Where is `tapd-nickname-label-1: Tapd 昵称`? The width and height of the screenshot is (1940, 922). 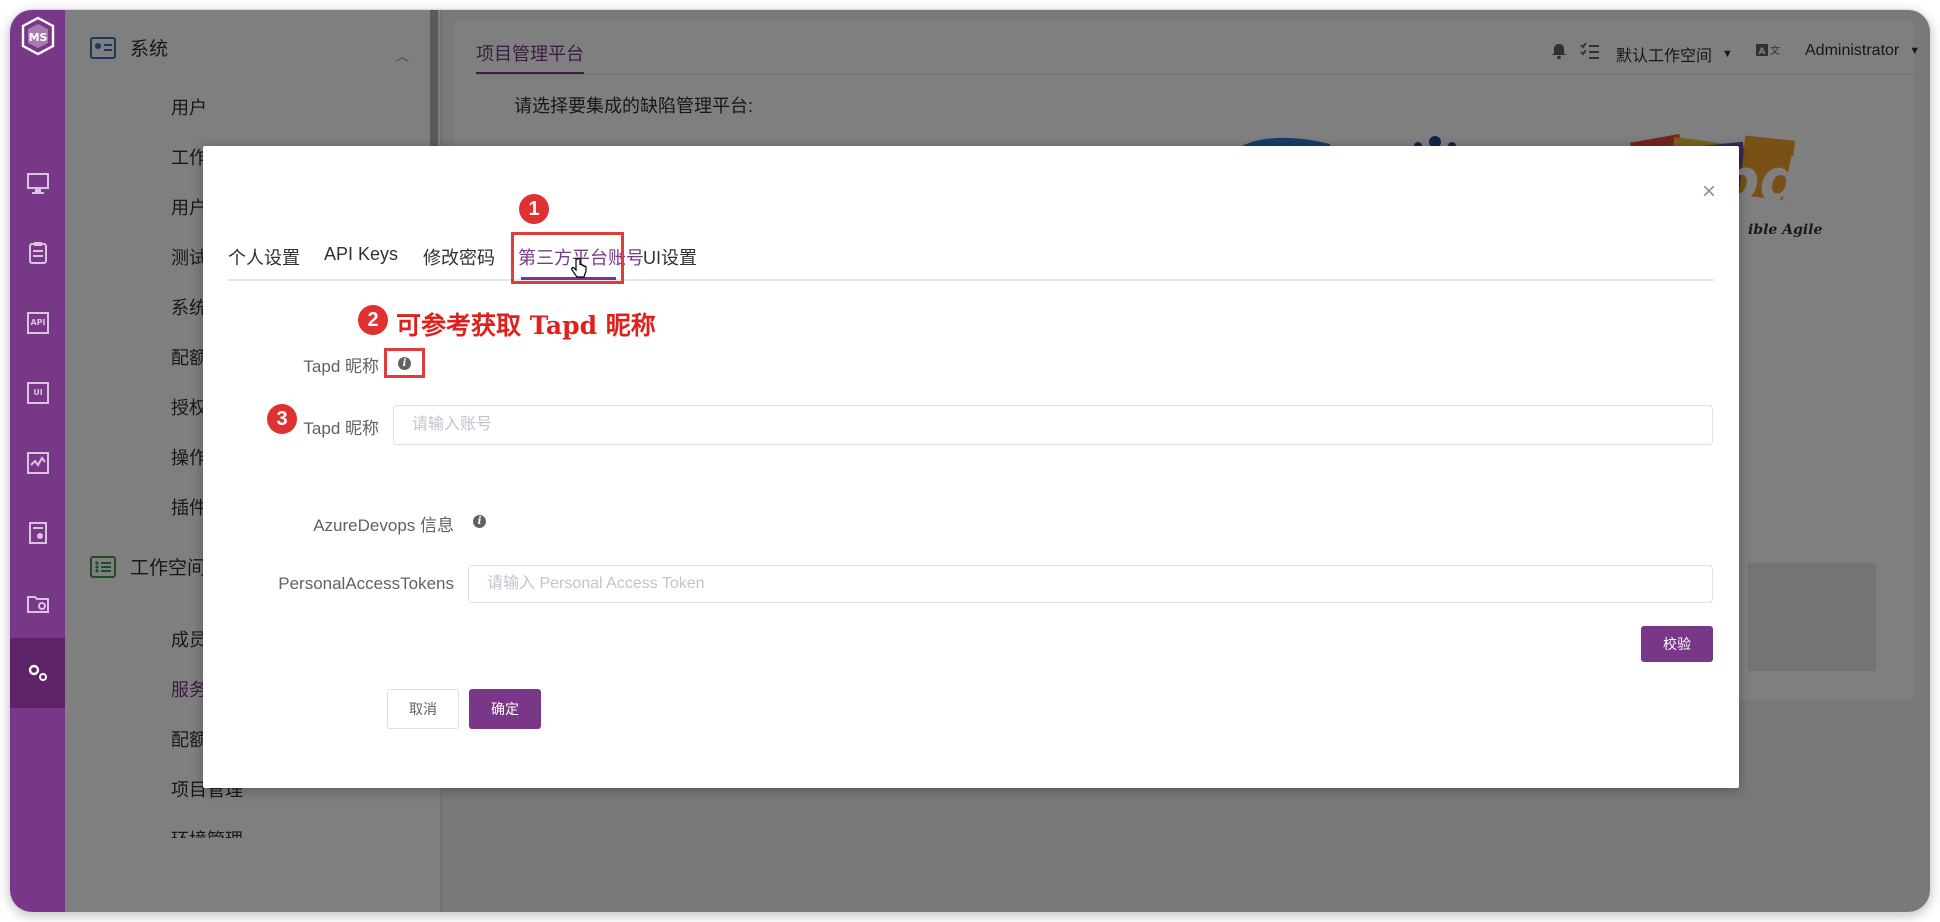
tapd-nickname-label-1: Tapd 昵称 is located at coordinates (341, 366).